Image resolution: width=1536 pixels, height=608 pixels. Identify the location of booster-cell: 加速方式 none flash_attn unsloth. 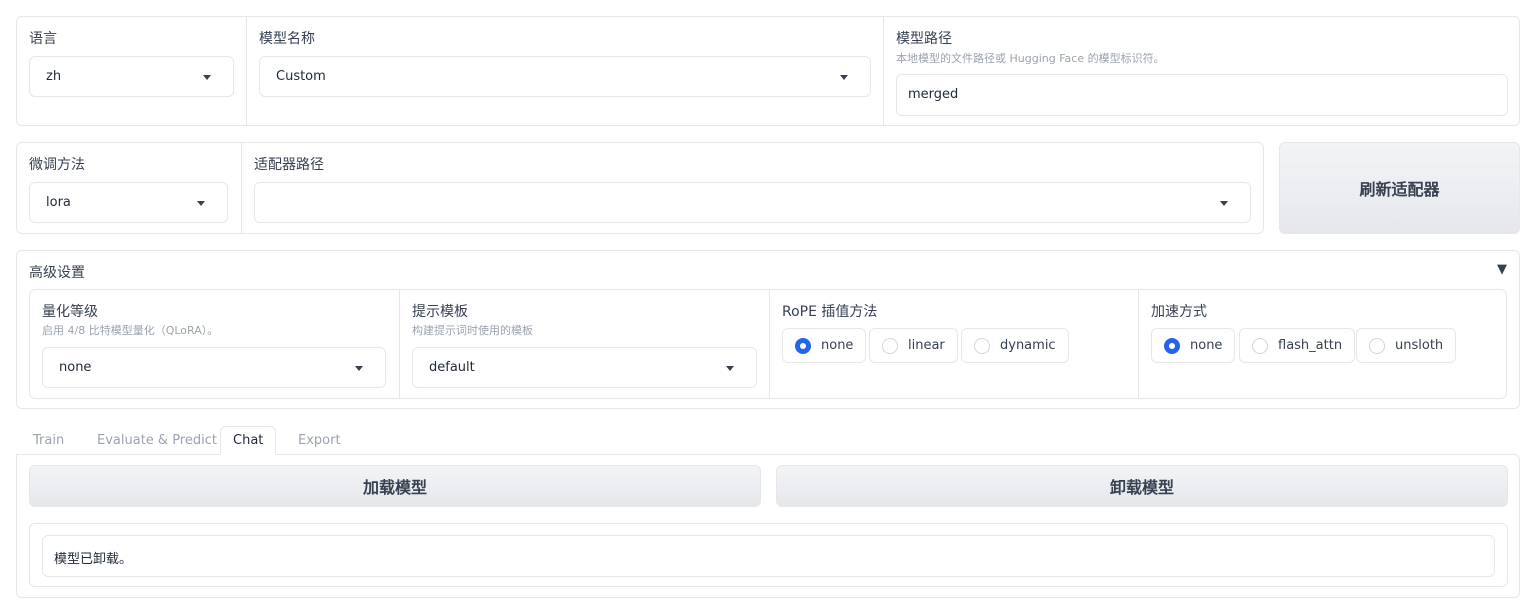
(1322, 344).